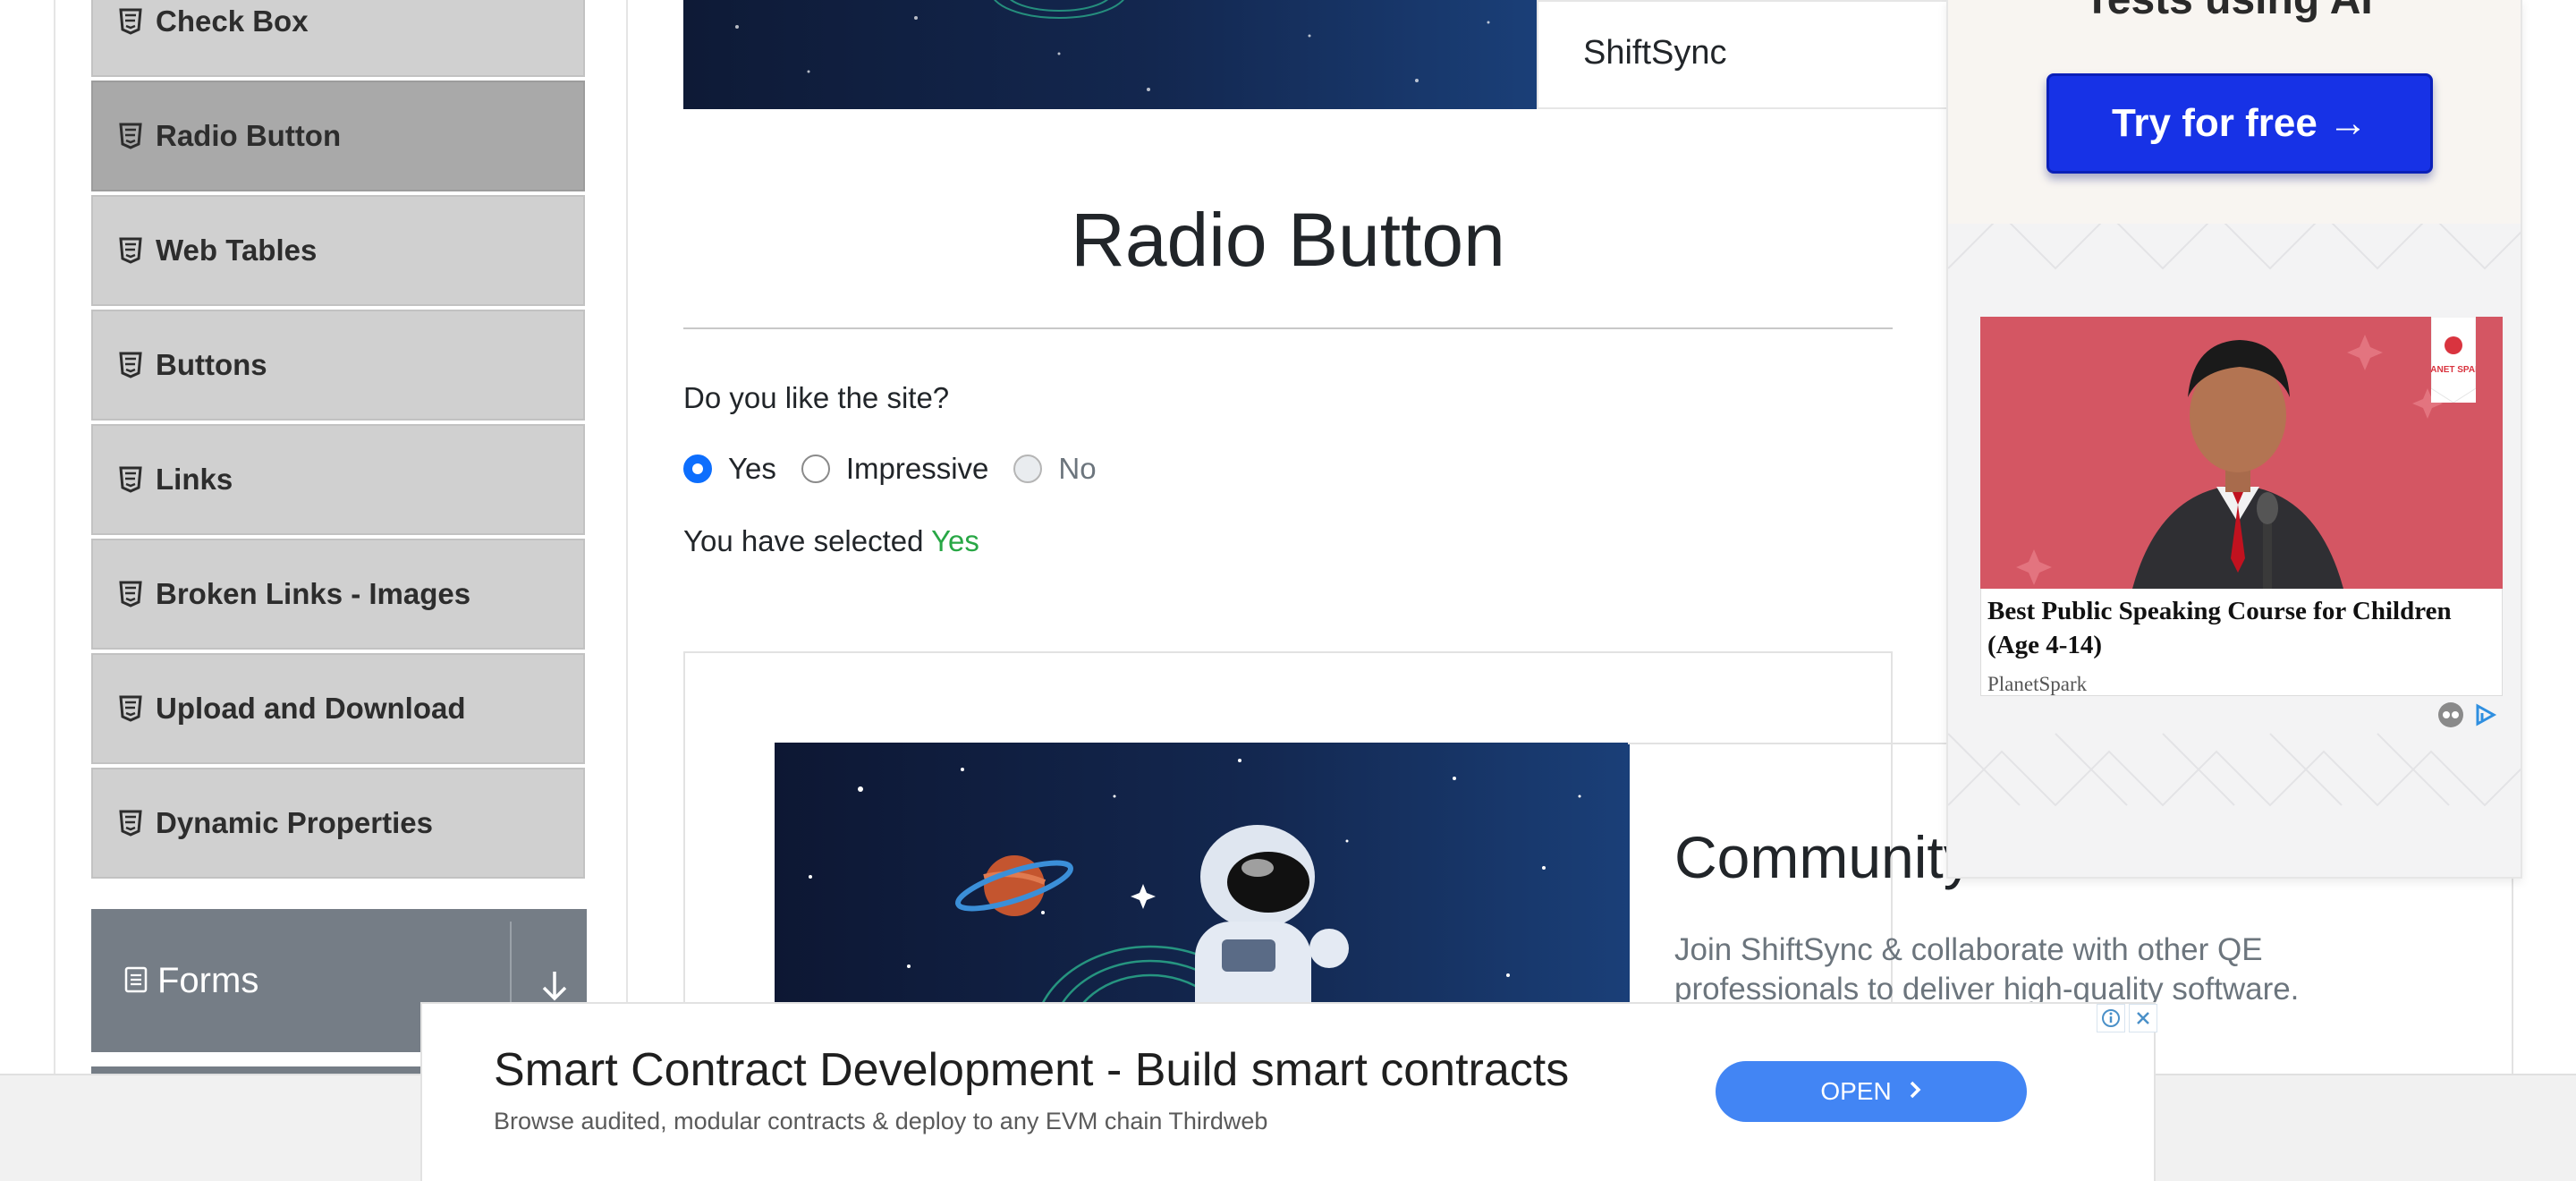 This screenshot has height=1181, width=2576. I want to click on sidebar-item-radio-button: Radio Button, so click(338, 136).